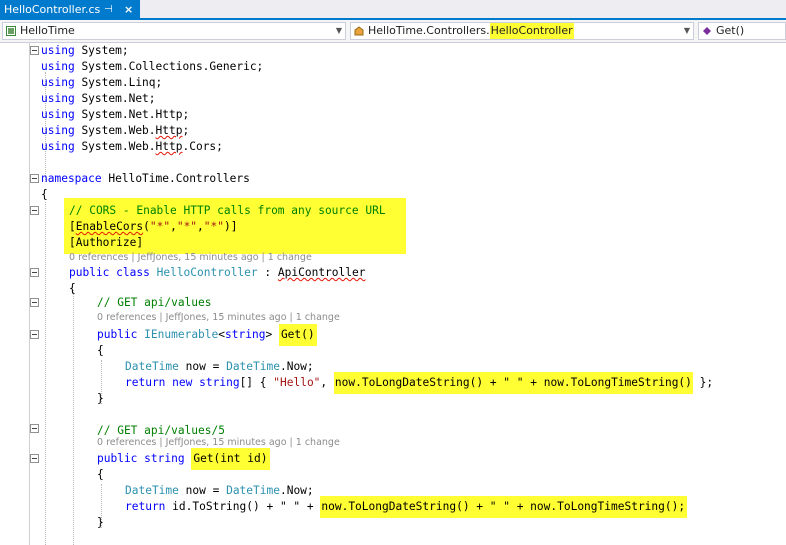  I want to click on project-name: HelloTime, so click(47, 30).